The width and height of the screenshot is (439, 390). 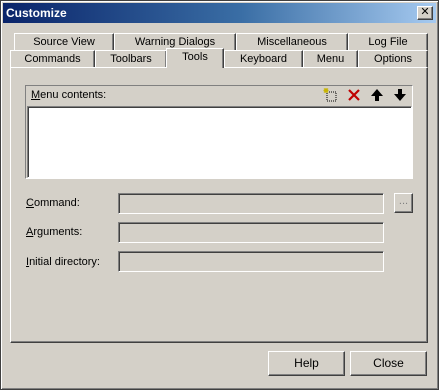 I want to click on delete-icon, so click(x=354, y=95).